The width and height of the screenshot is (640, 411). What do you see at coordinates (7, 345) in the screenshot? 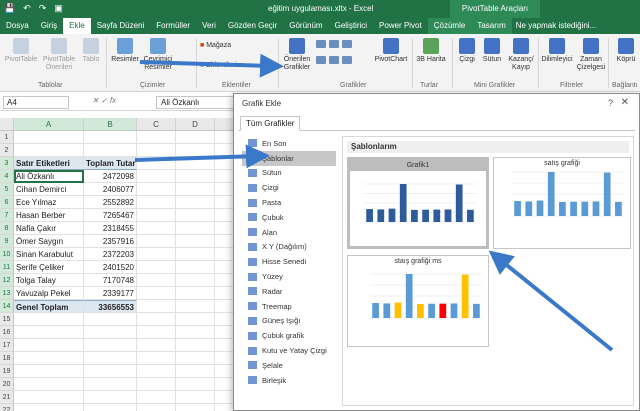
I see `row-header: 17` at bounding box center [7, 345].